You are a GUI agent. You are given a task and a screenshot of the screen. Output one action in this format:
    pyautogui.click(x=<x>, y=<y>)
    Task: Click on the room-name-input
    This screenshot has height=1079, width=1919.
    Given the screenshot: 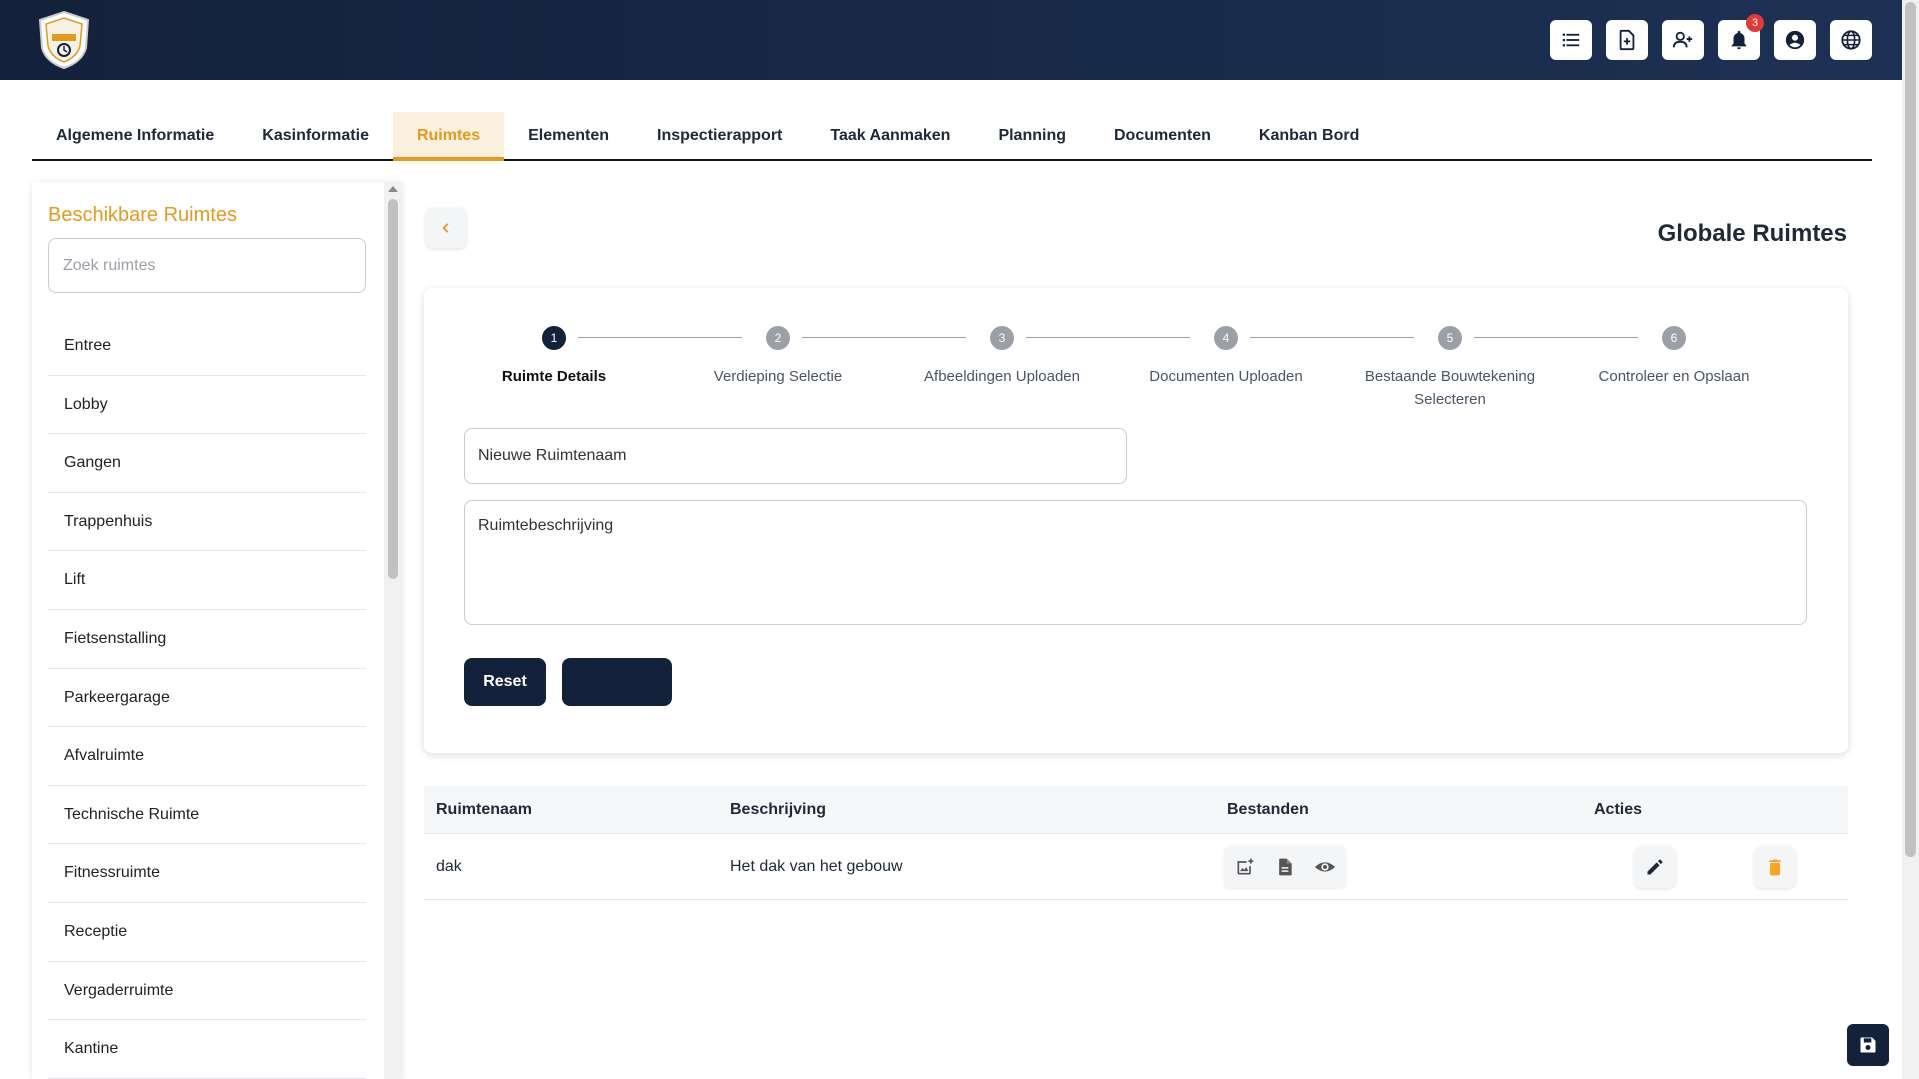 What is the action you would take?
    pyautogui.click(x=795, y=456)
    